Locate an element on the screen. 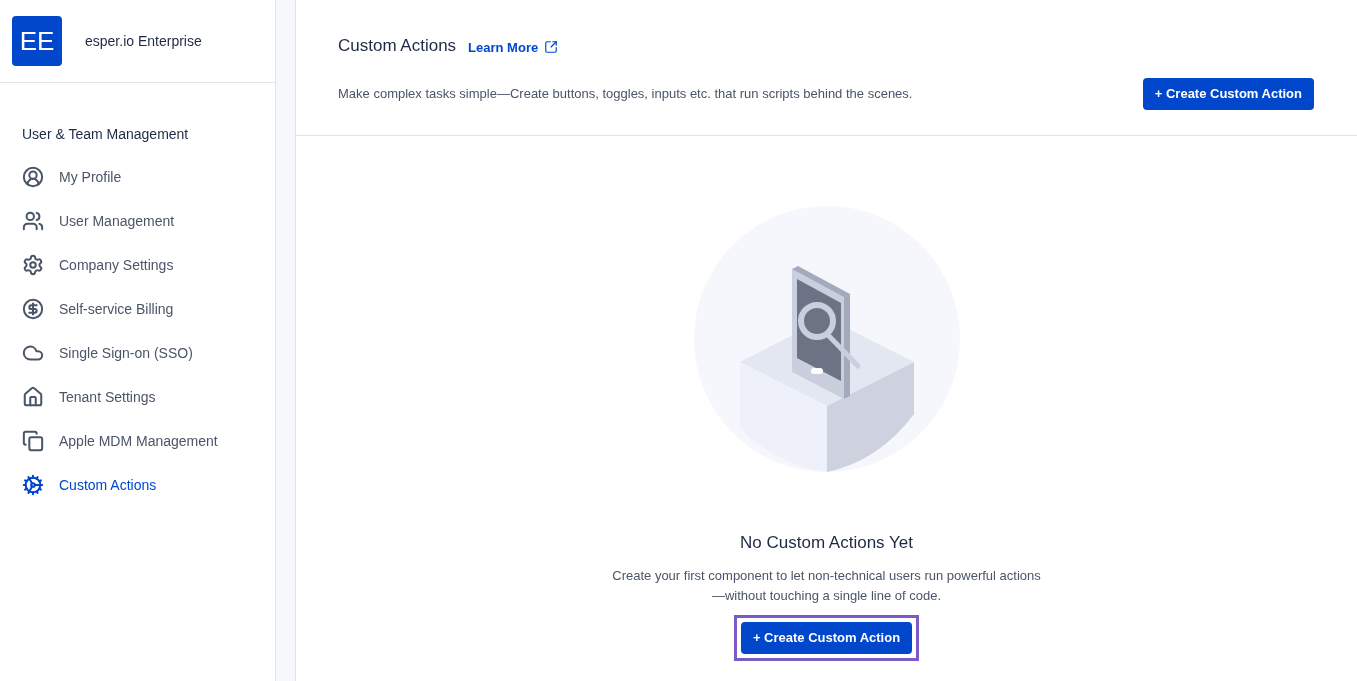 This screenshot has width=1357, height=681. users-icon is located at coordinates (33, 221).